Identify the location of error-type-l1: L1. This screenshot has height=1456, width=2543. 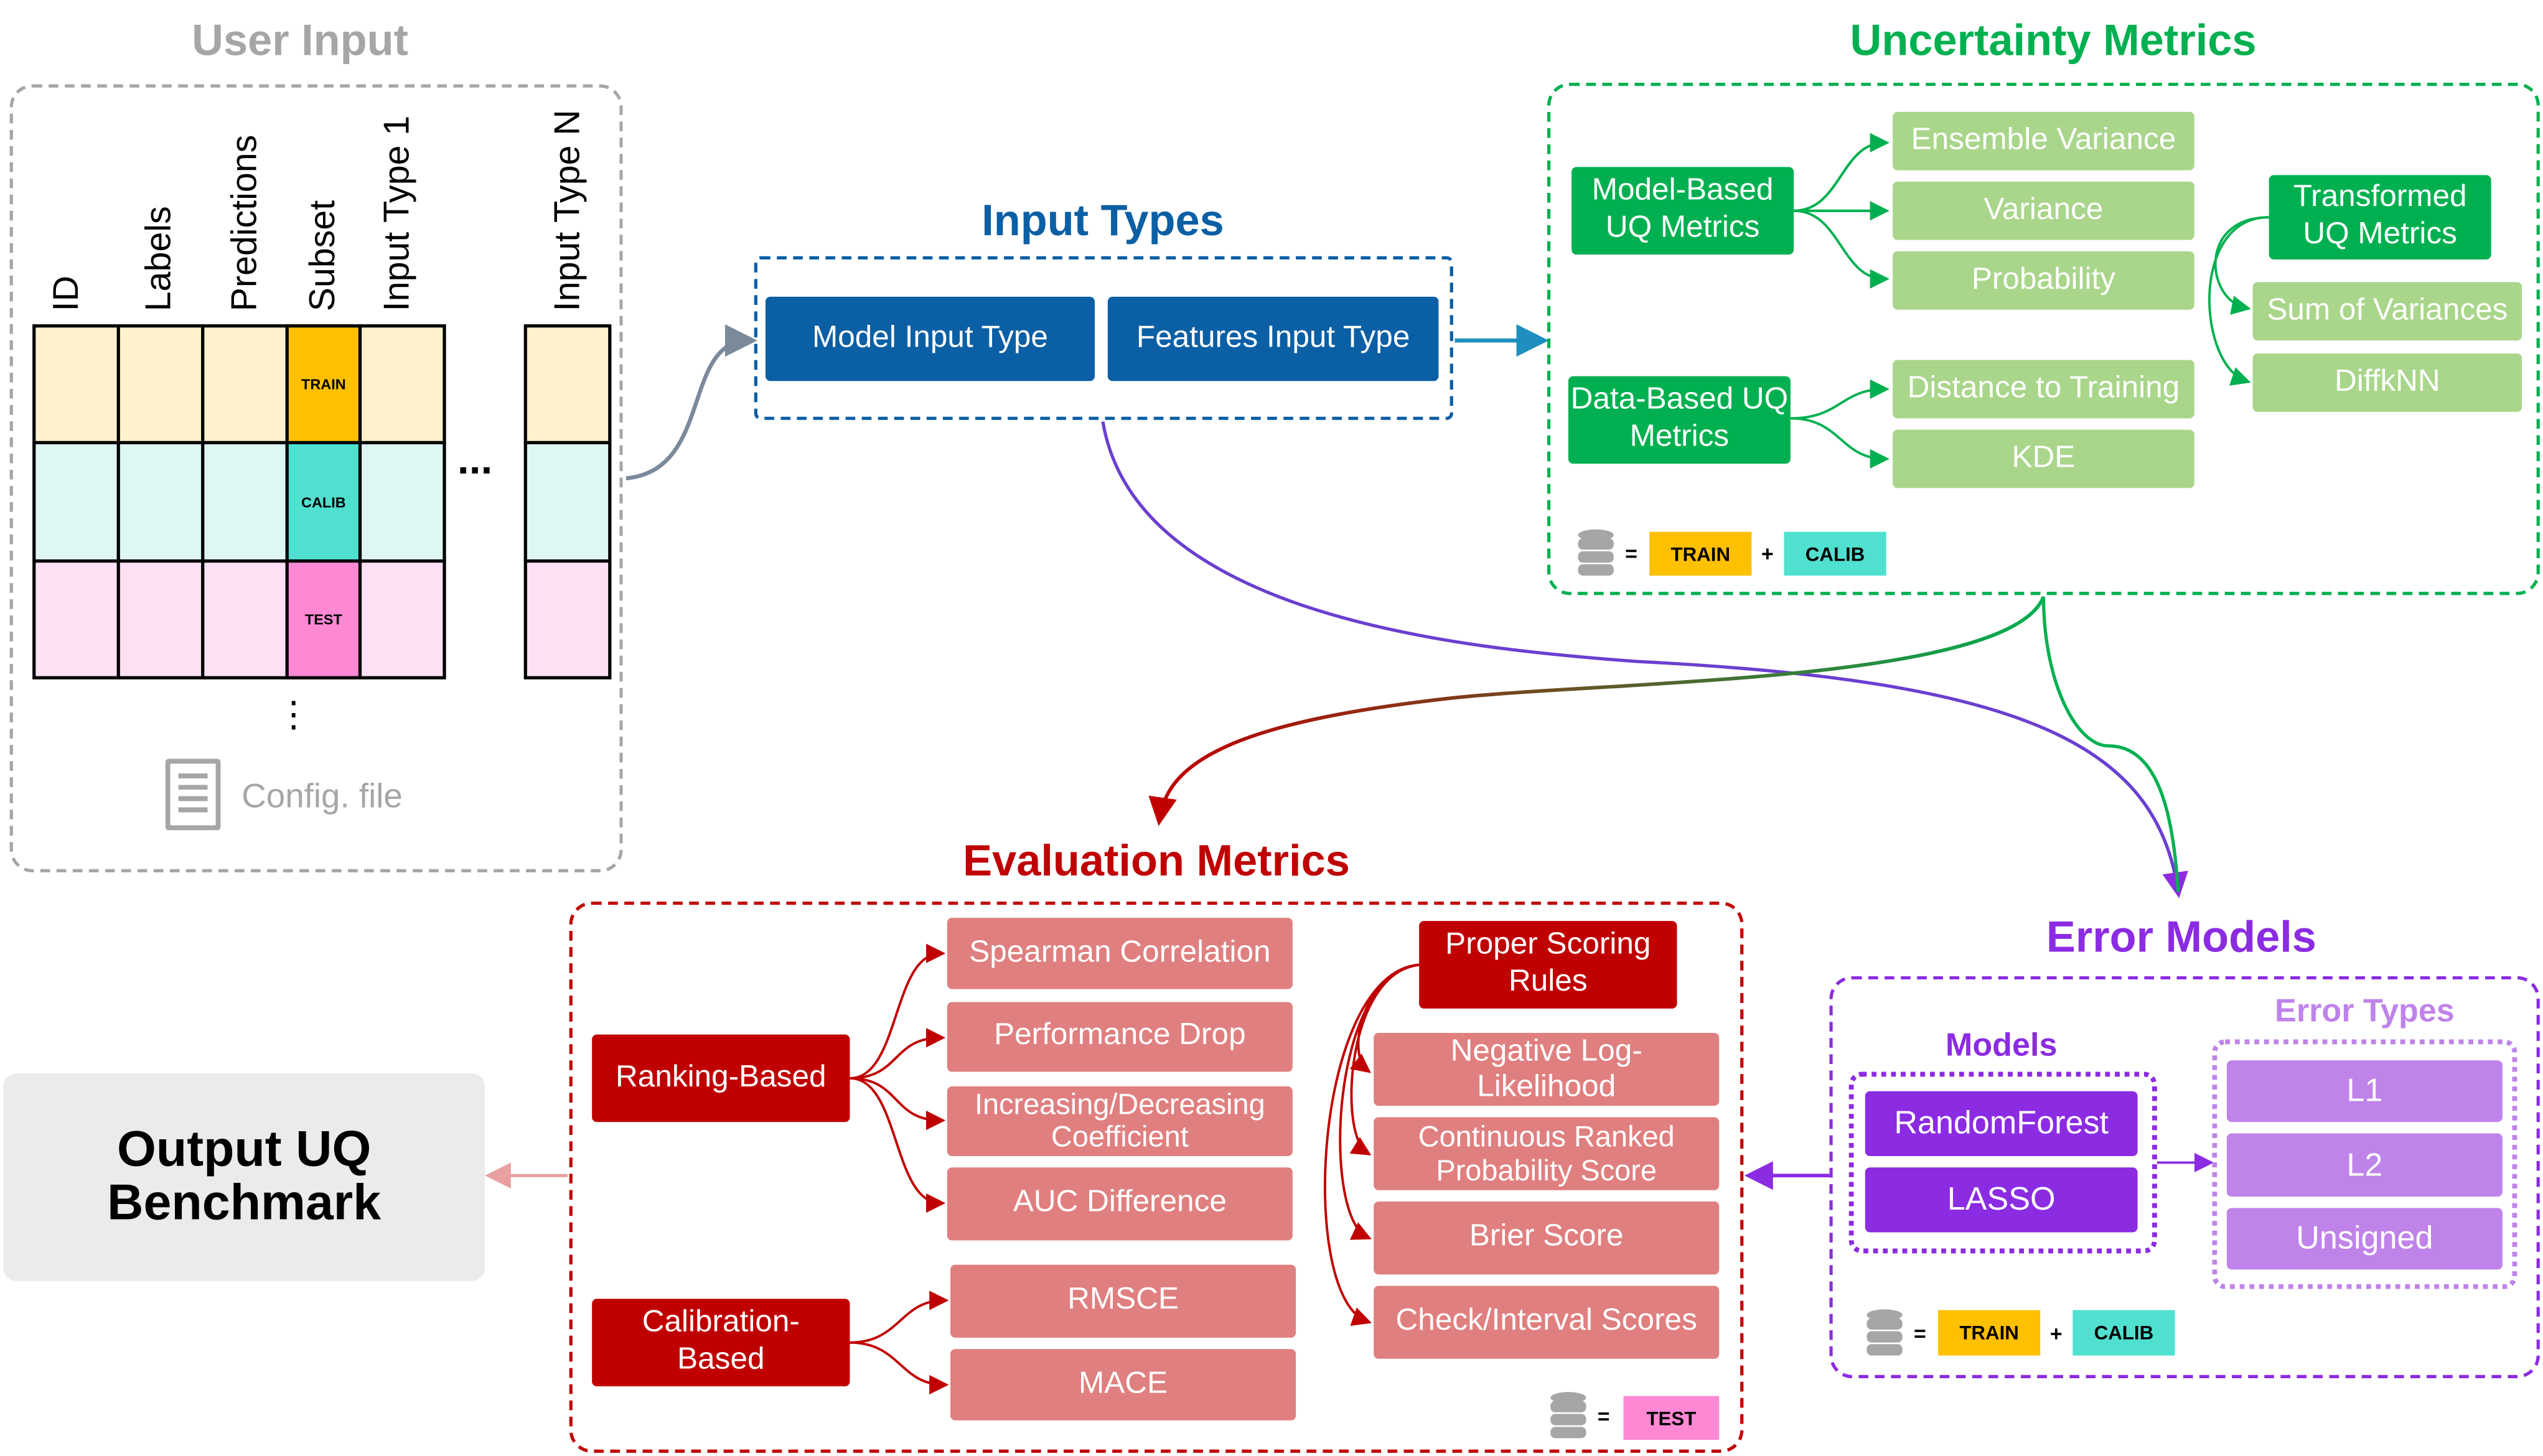
(2364, 1091).